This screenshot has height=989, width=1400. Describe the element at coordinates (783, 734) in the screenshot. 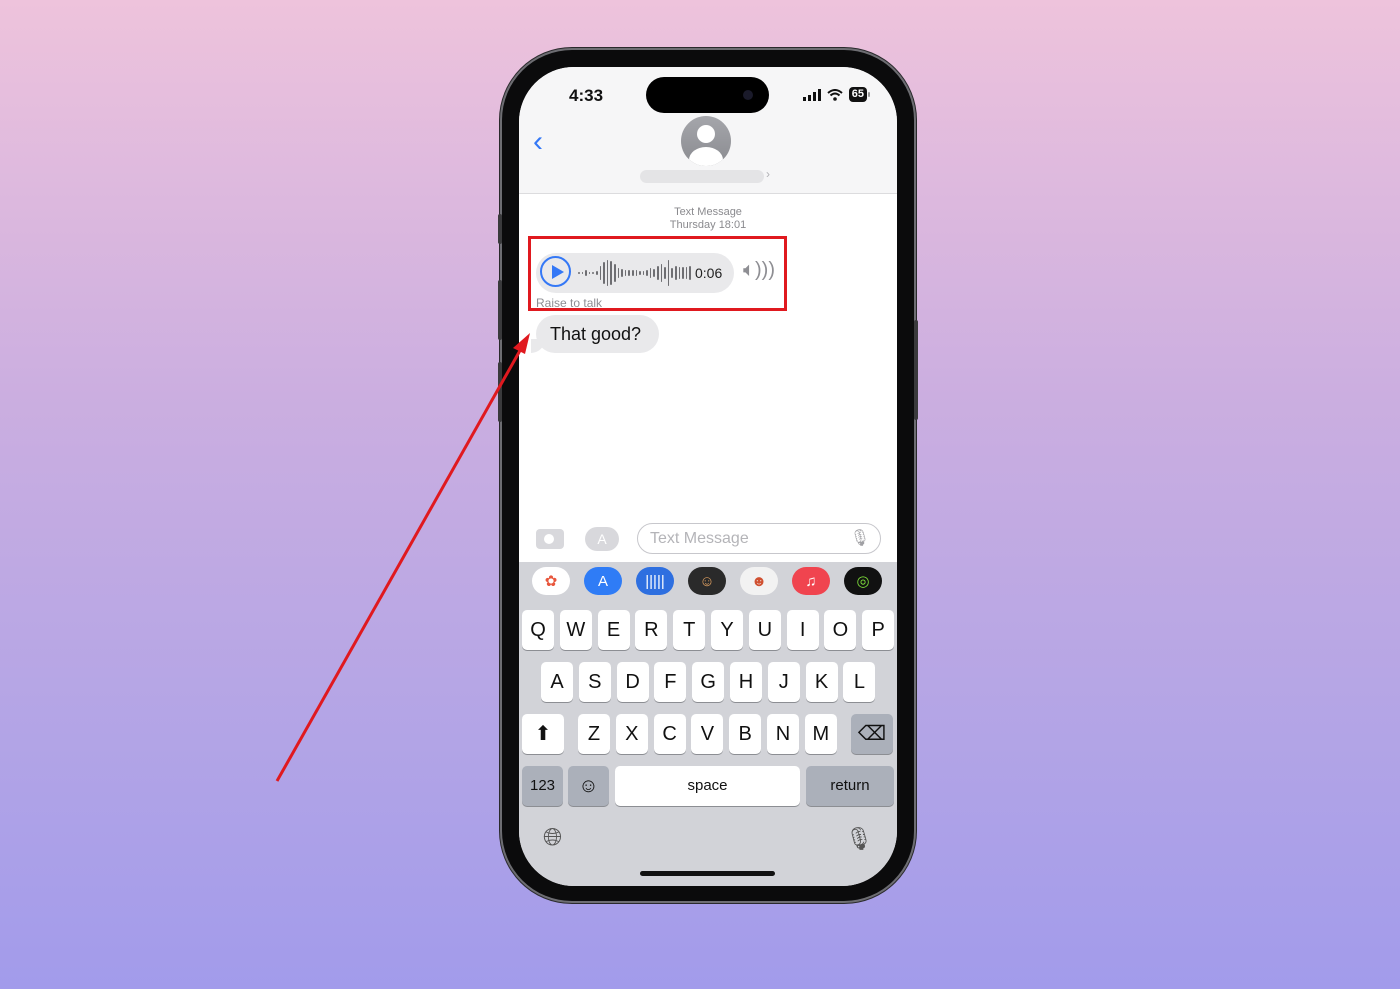

I see `key-n: N` at that location.